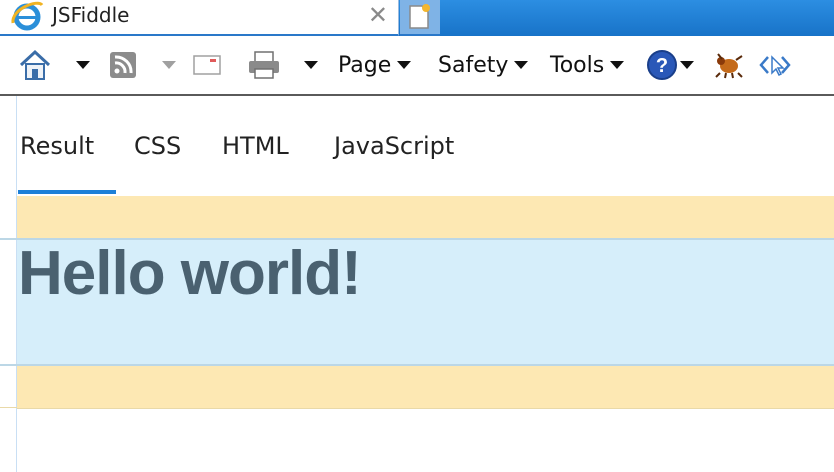 The width and height of the screenshot is (834, 472). I want to click on feeds-icon, so click(123, 65).